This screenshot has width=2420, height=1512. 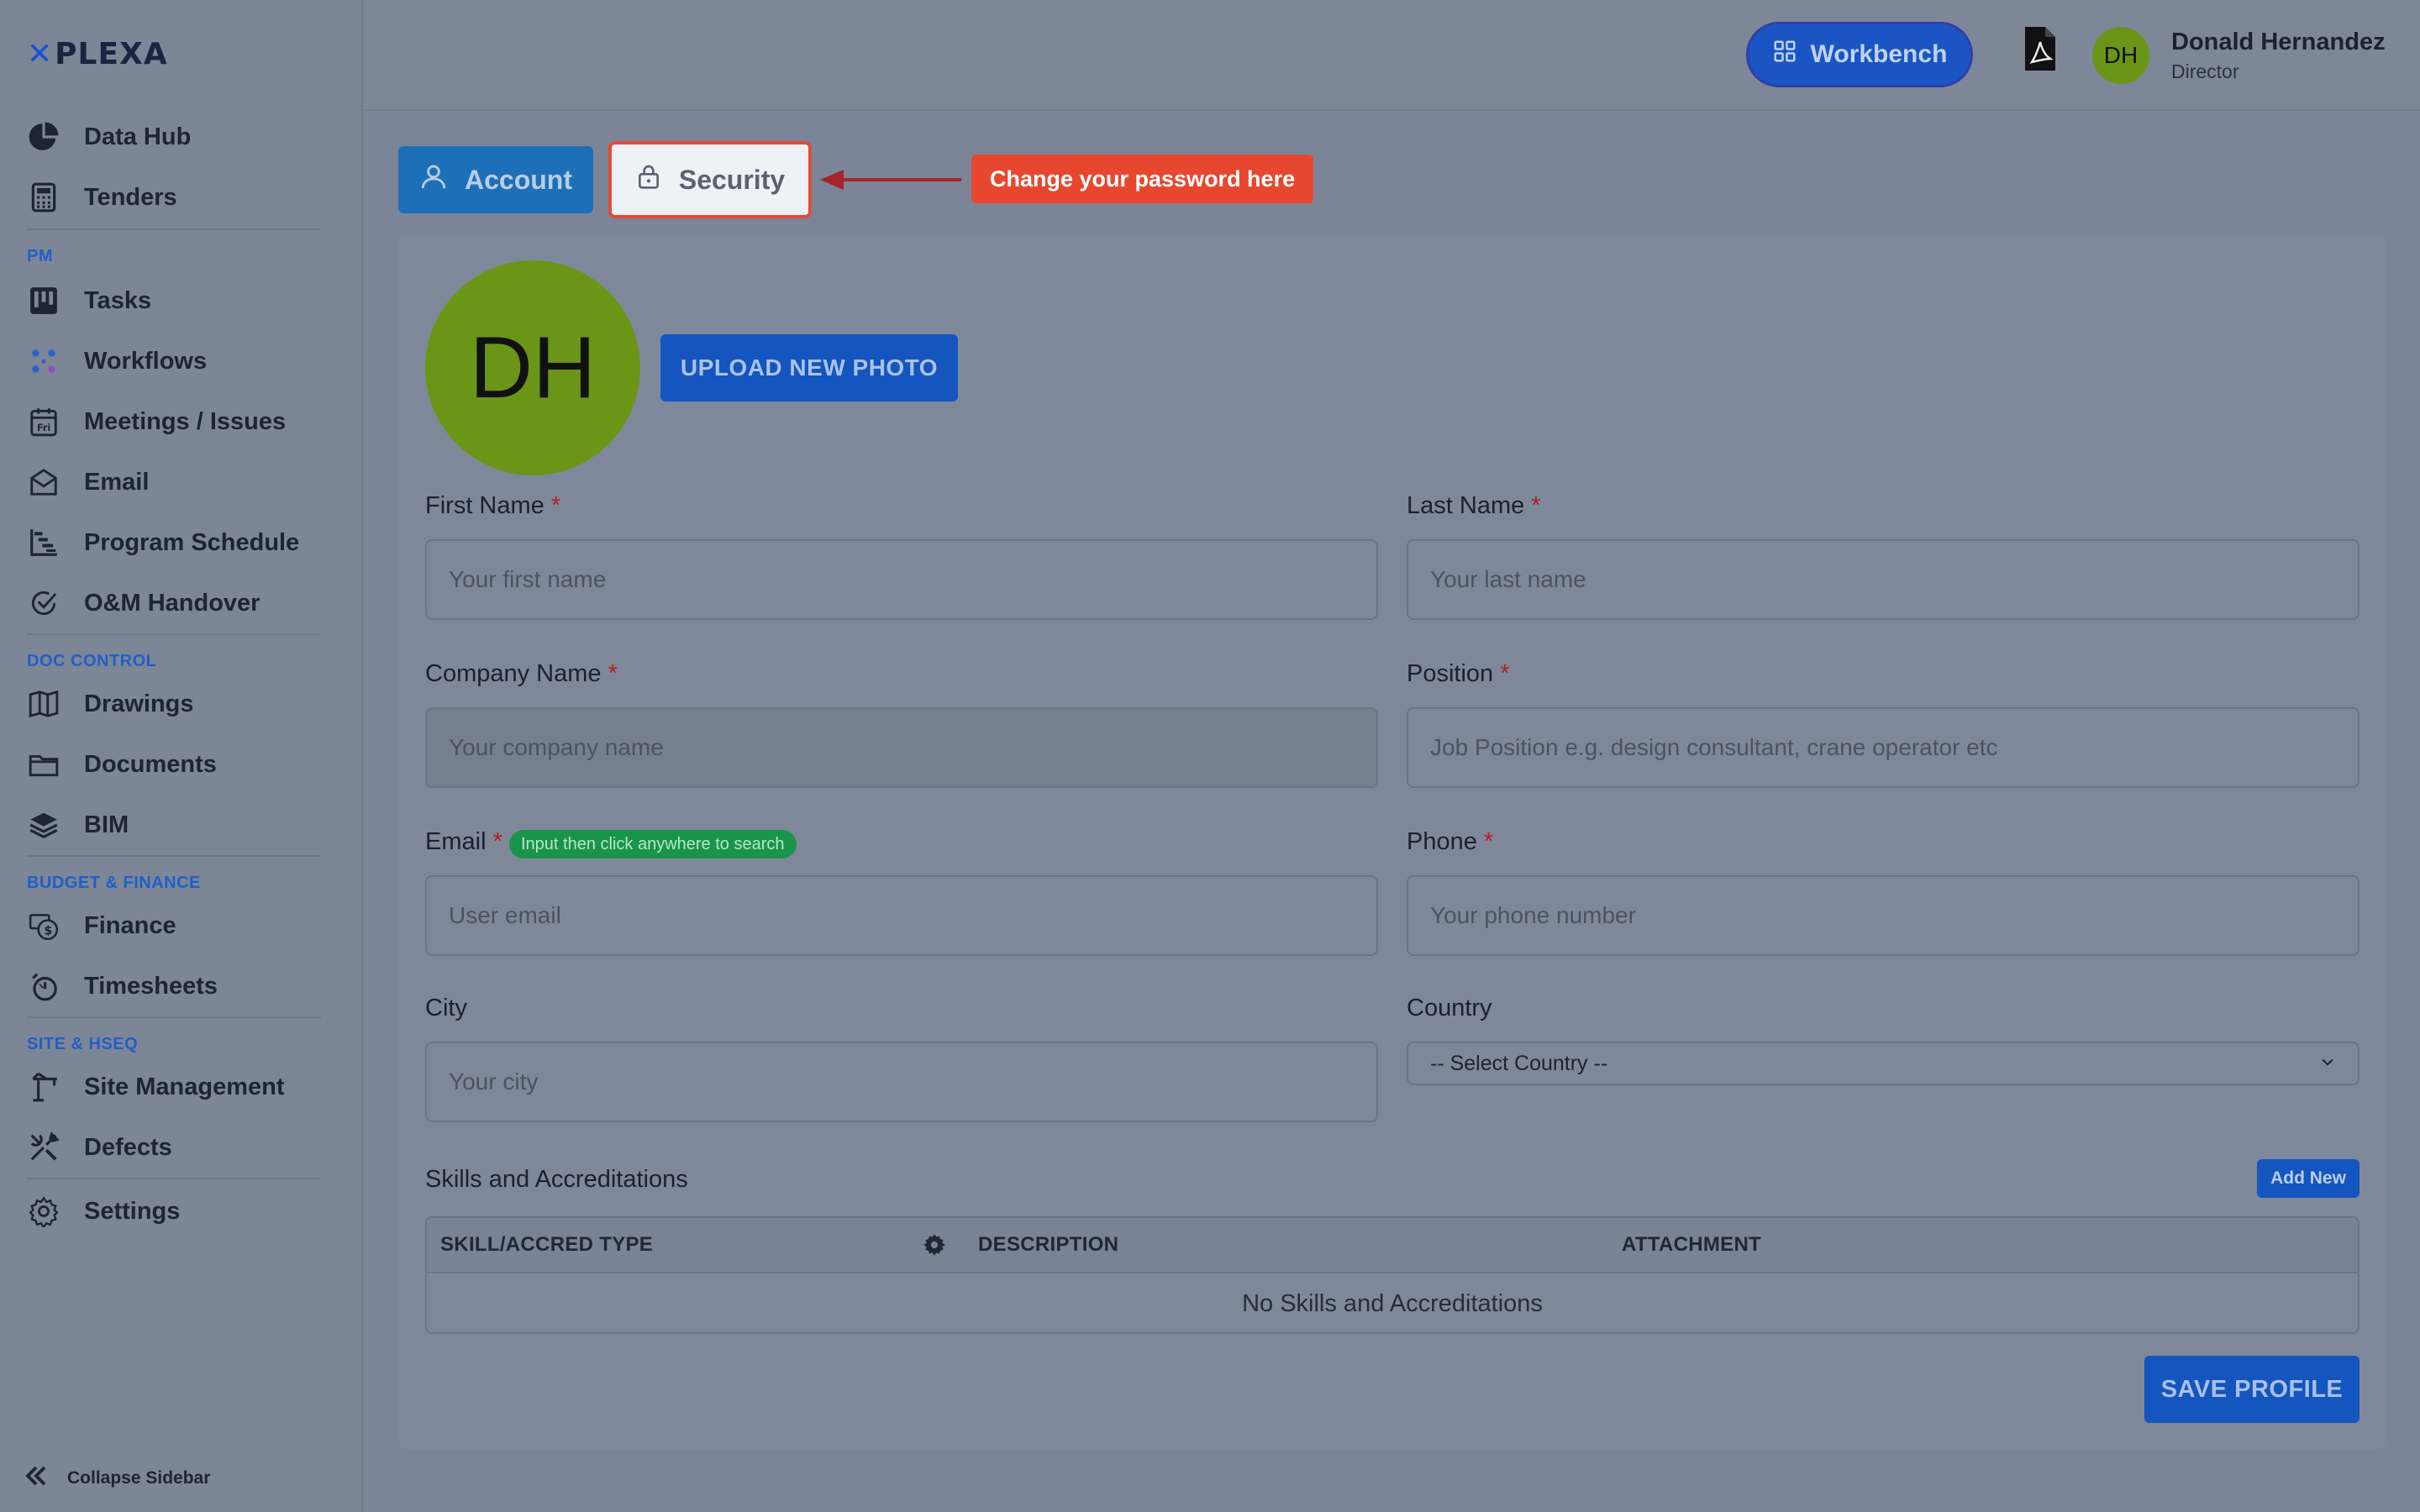 What do you see at coordinates (36, 1478) in the screenshot?
I see `double-chevron-left-icon` at bounding box center [36, 1478].